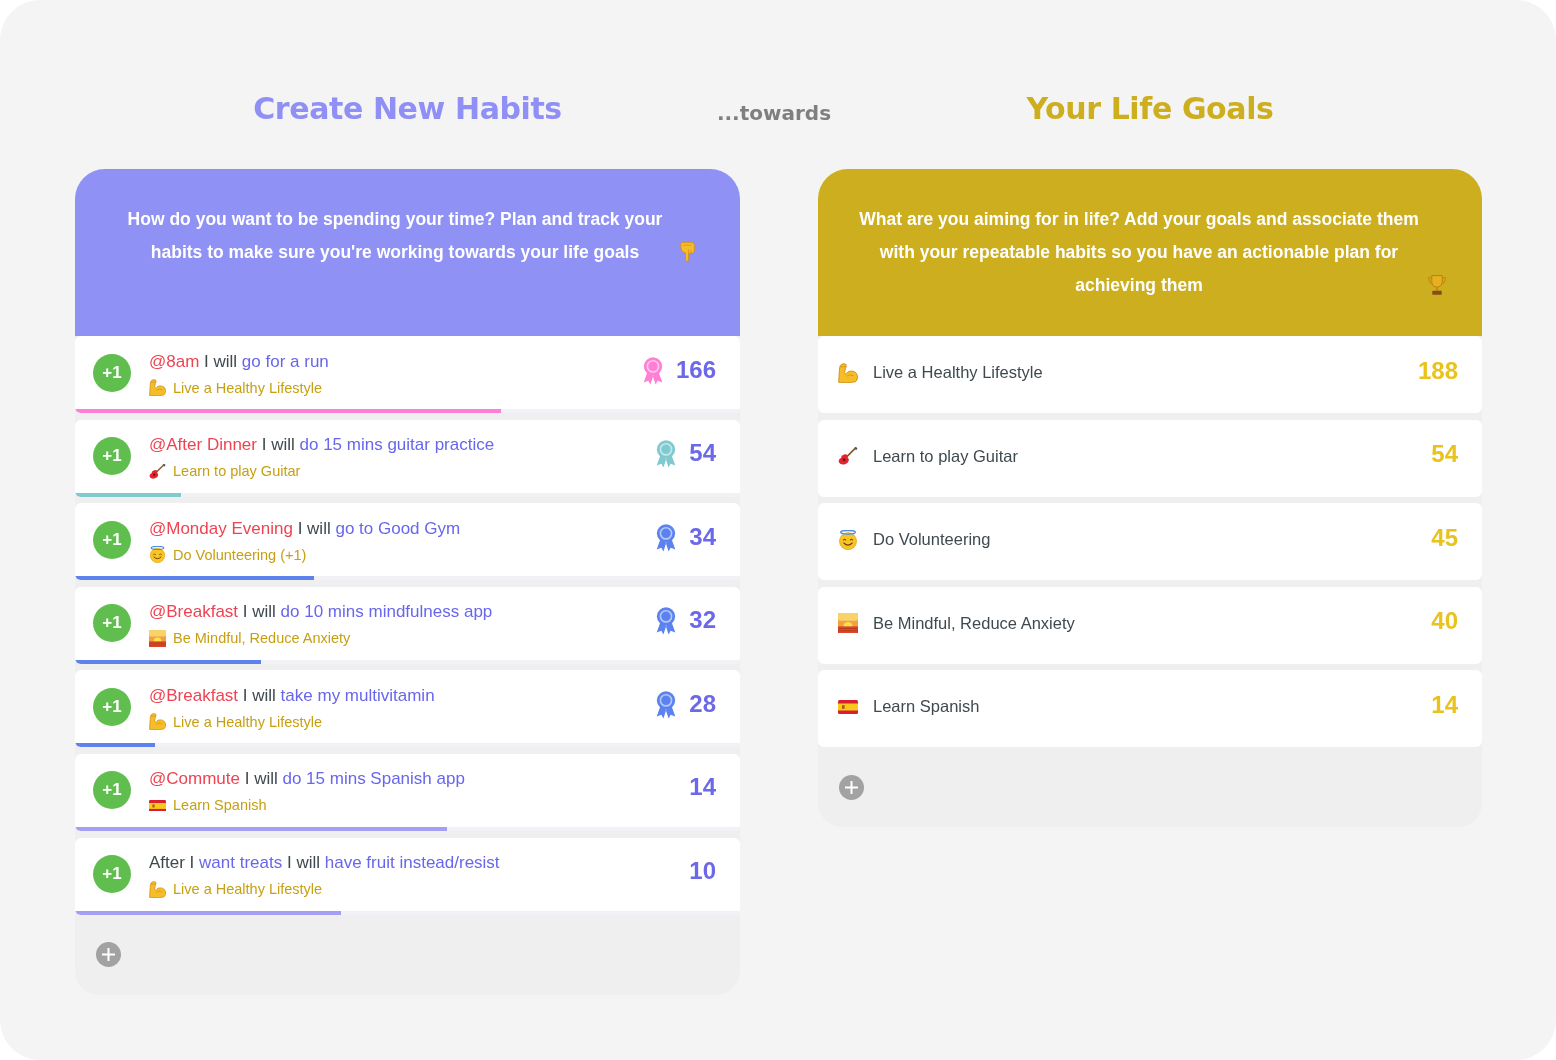  I want to click on habit-card: +1 @8am I will go for a run Live a Healthy Lifestyle 166, so click(407, 374).